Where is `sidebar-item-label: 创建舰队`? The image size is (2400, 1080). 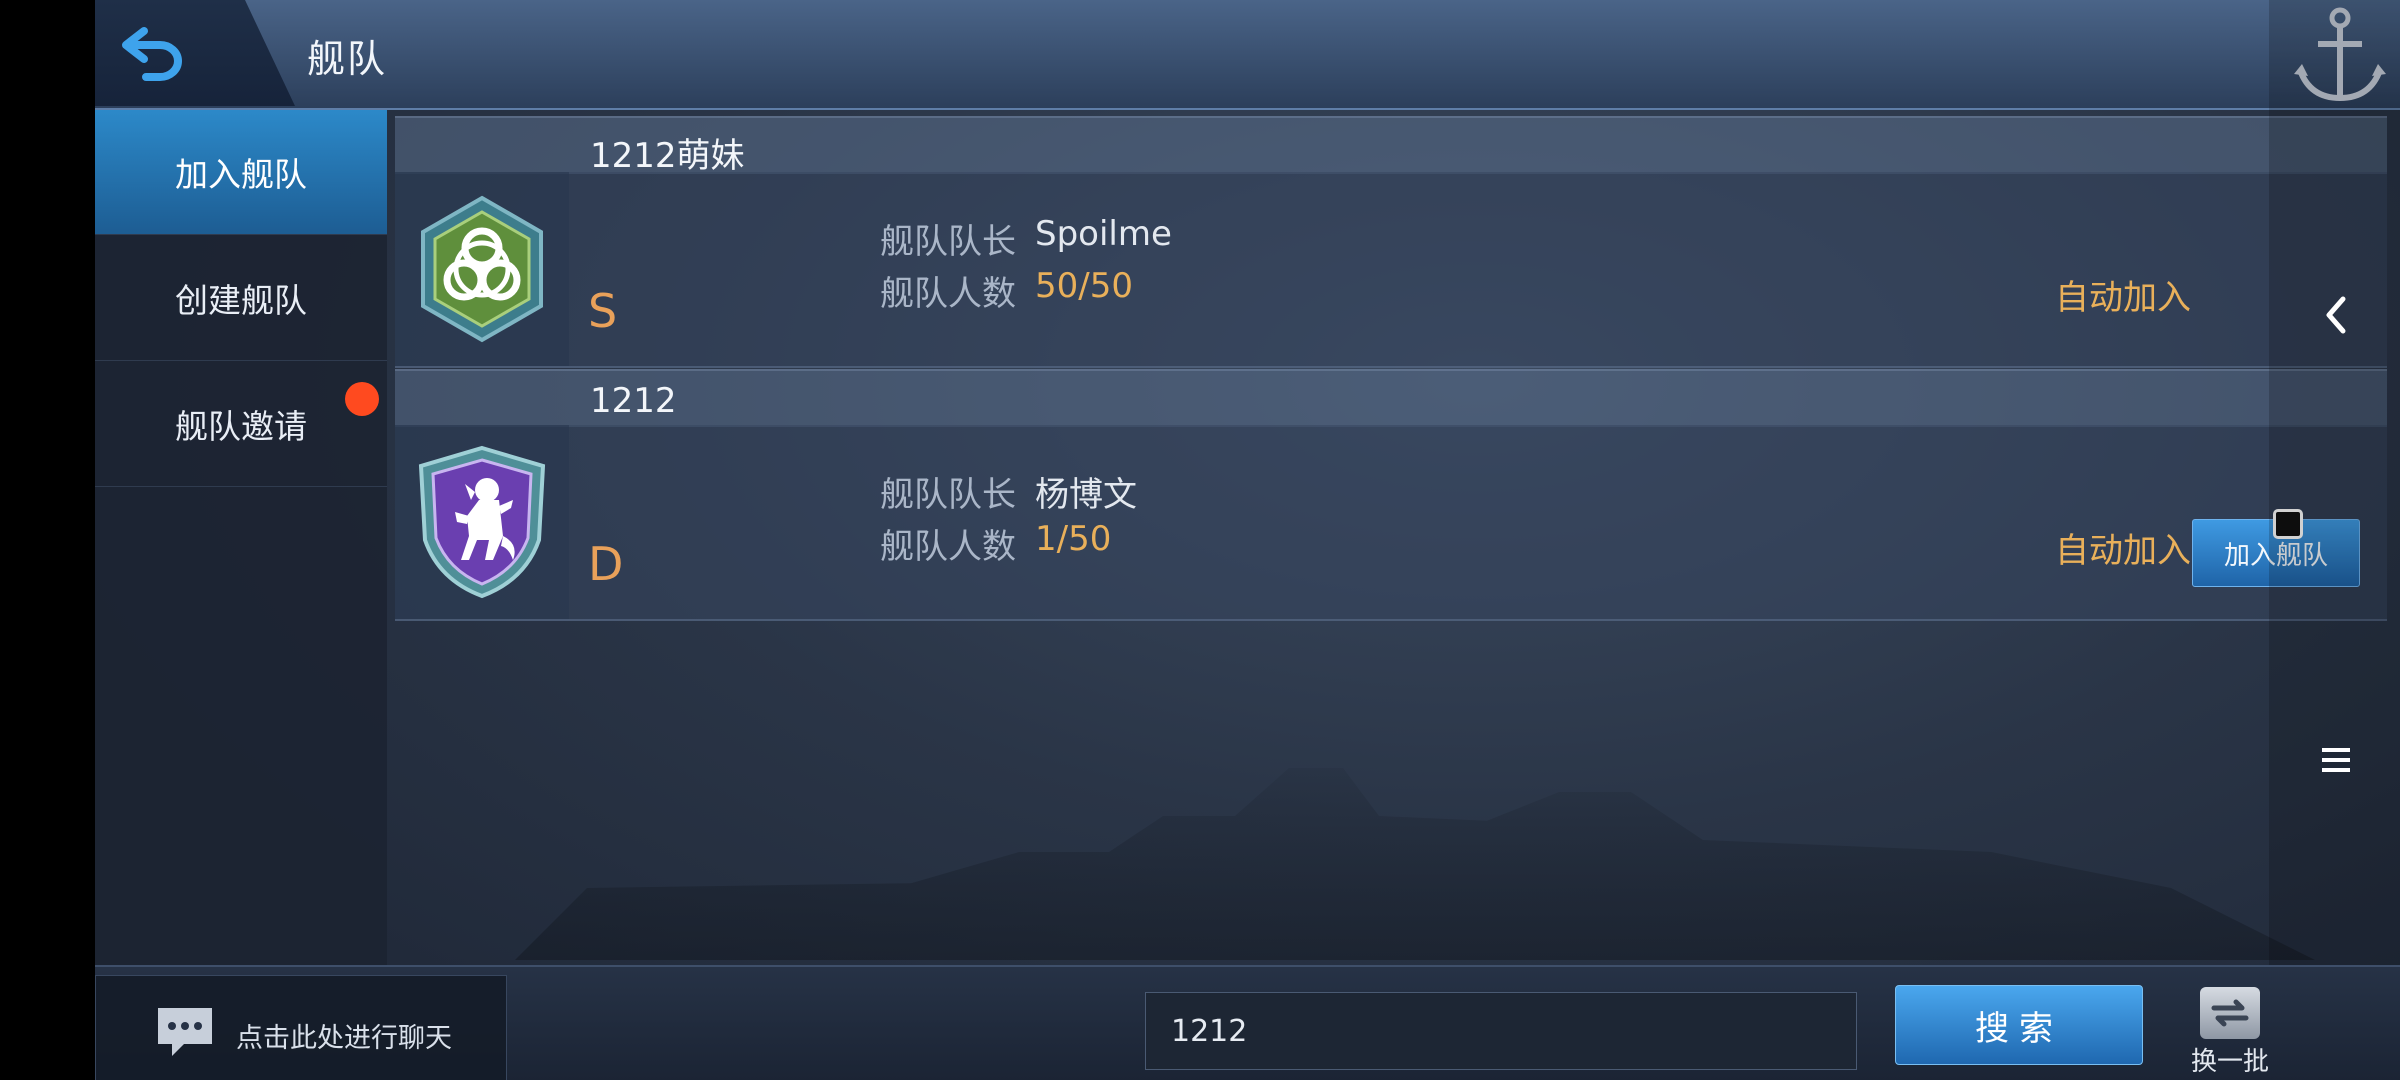 sidebar-item-label: 创建舰队 is located at coordinates (241, 300).